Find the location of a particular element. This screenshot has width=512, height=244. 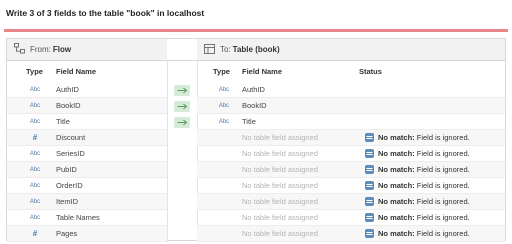

target-panel-header: To: Table (book) is located at coordinates (276, 50).